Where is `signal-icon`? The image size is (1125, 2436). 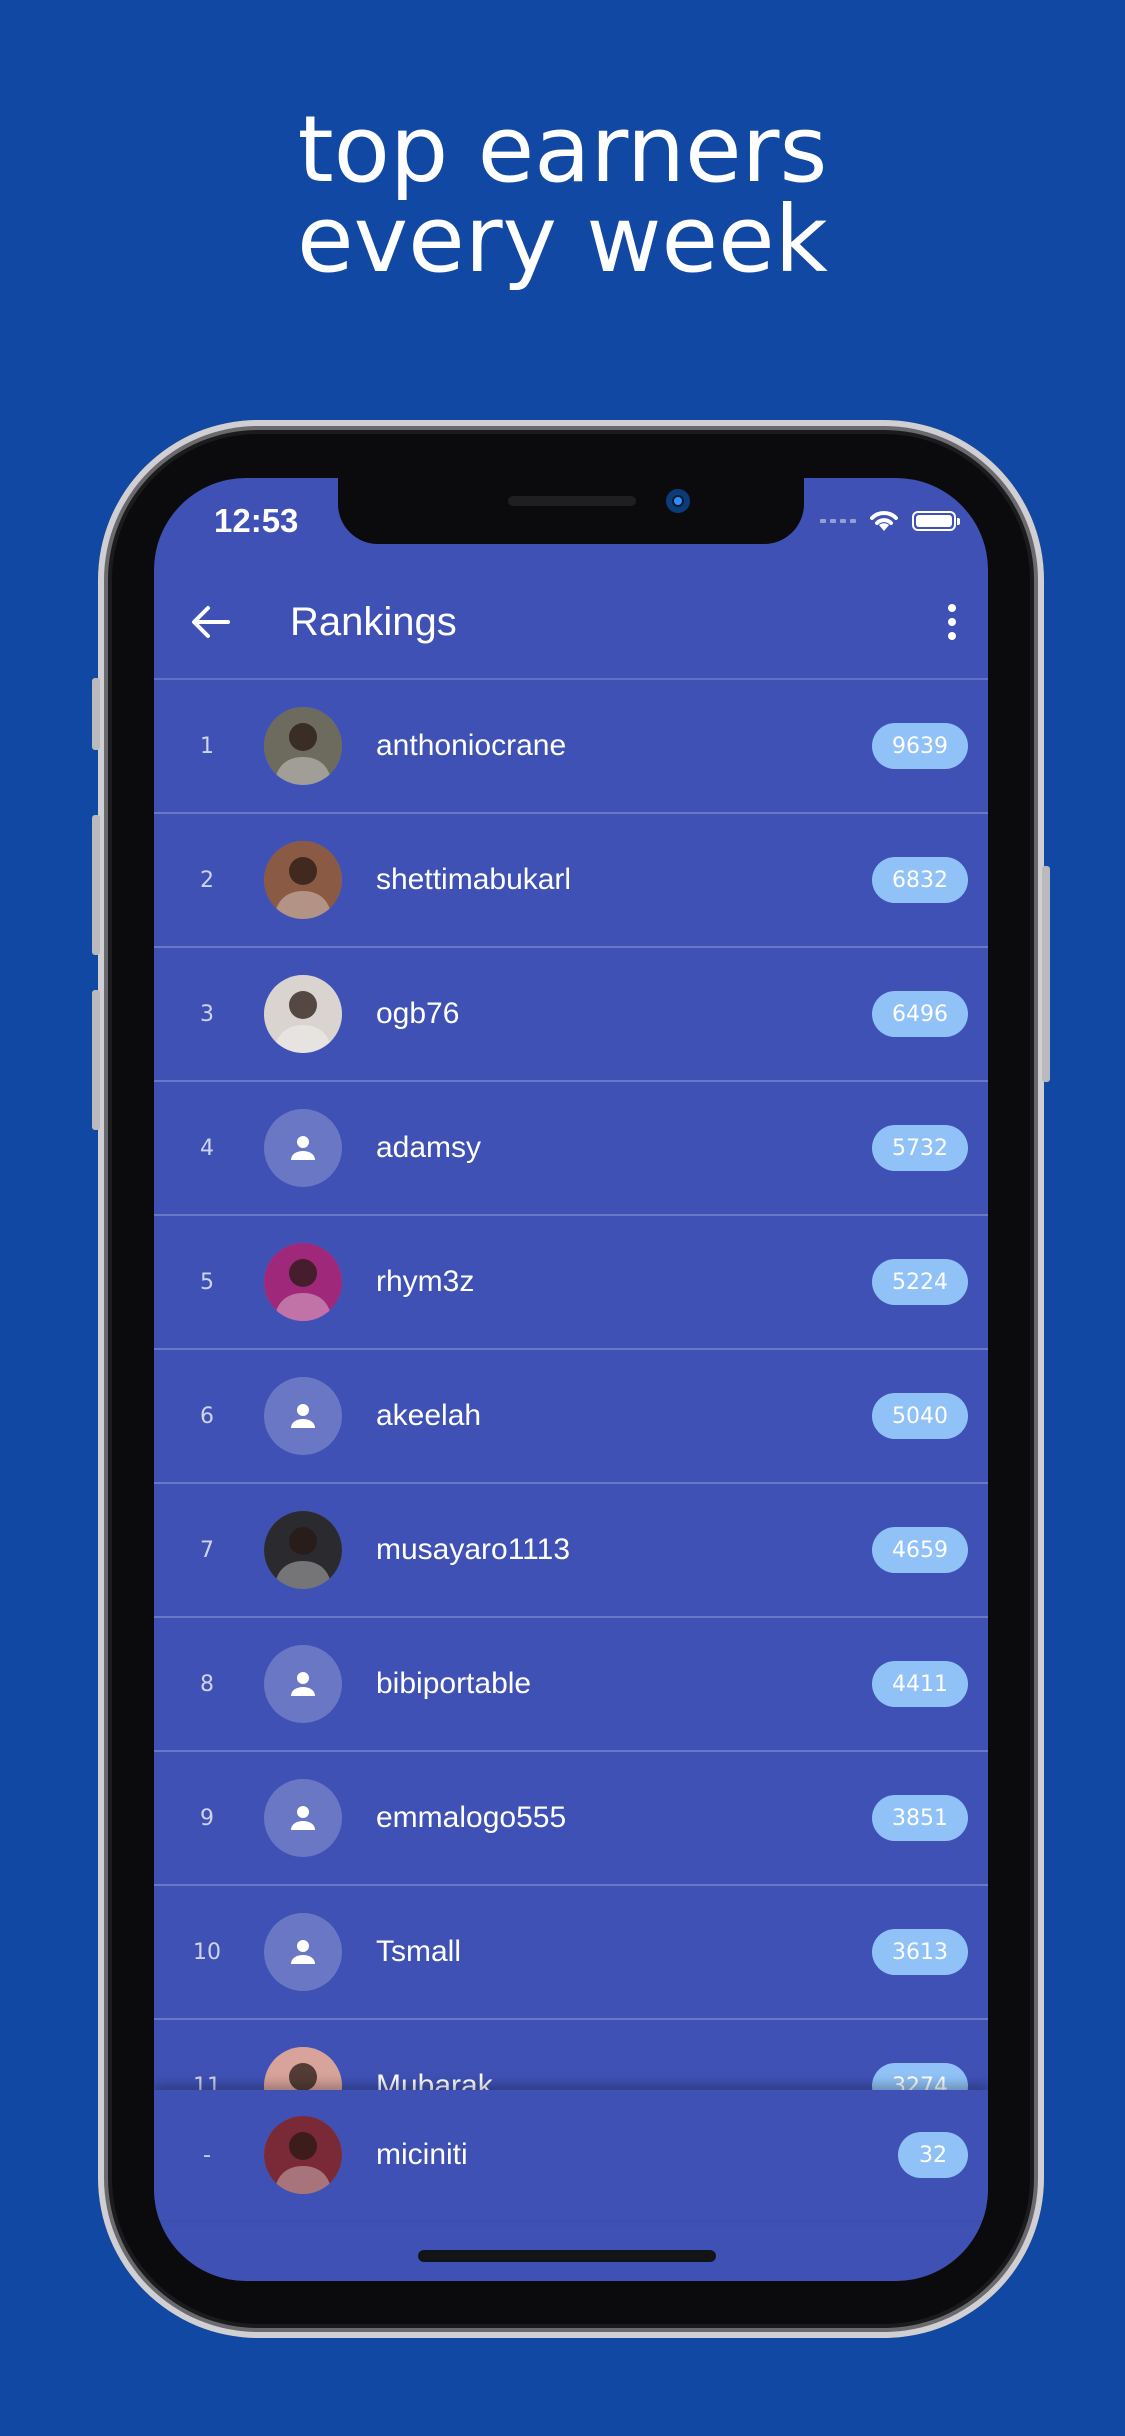
signal-icon is located at coordinates (838, 521).